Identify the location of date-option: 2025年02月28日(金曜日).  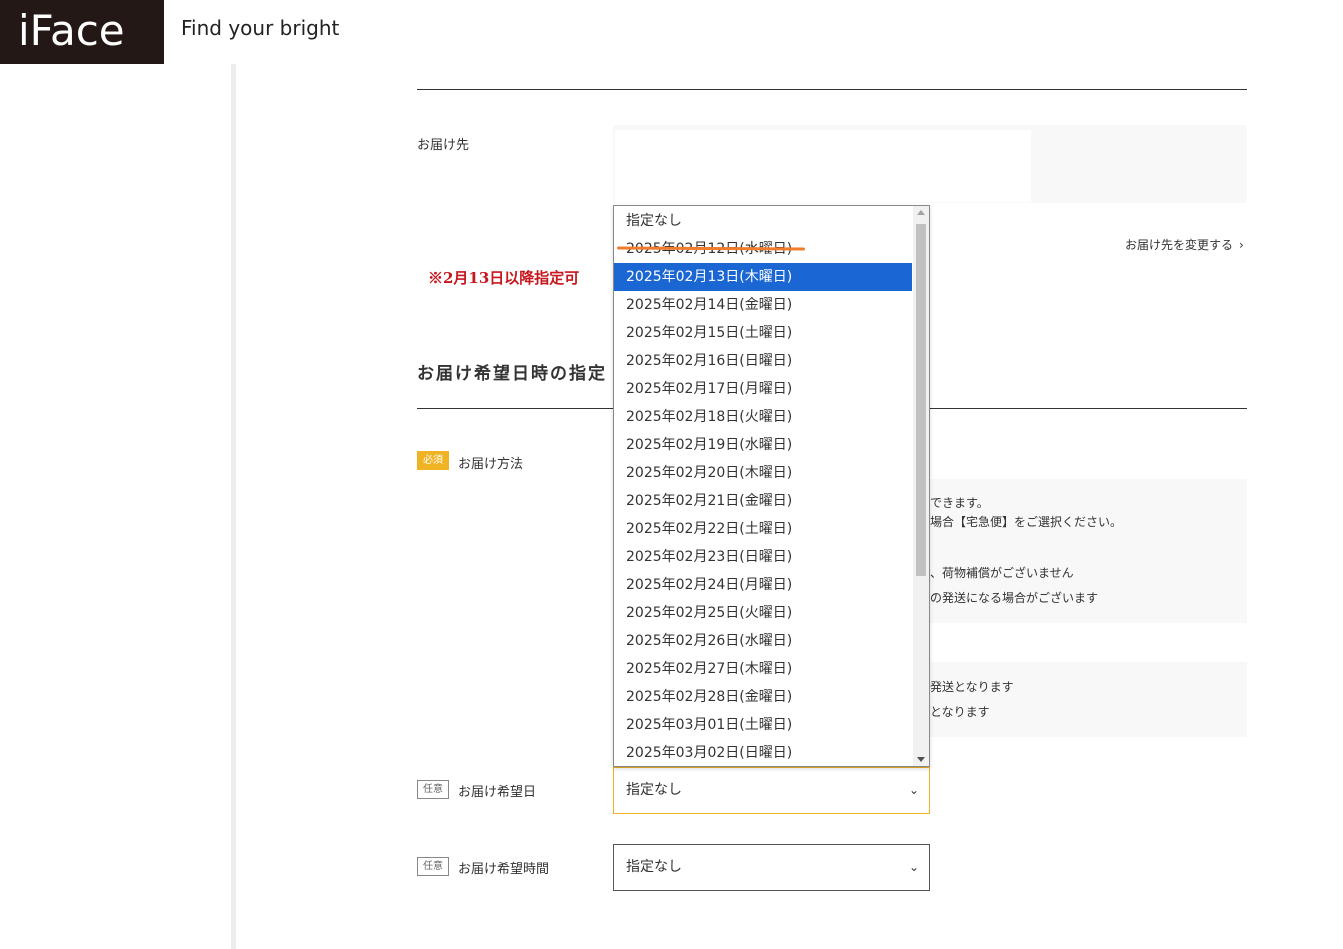
(763, 697).